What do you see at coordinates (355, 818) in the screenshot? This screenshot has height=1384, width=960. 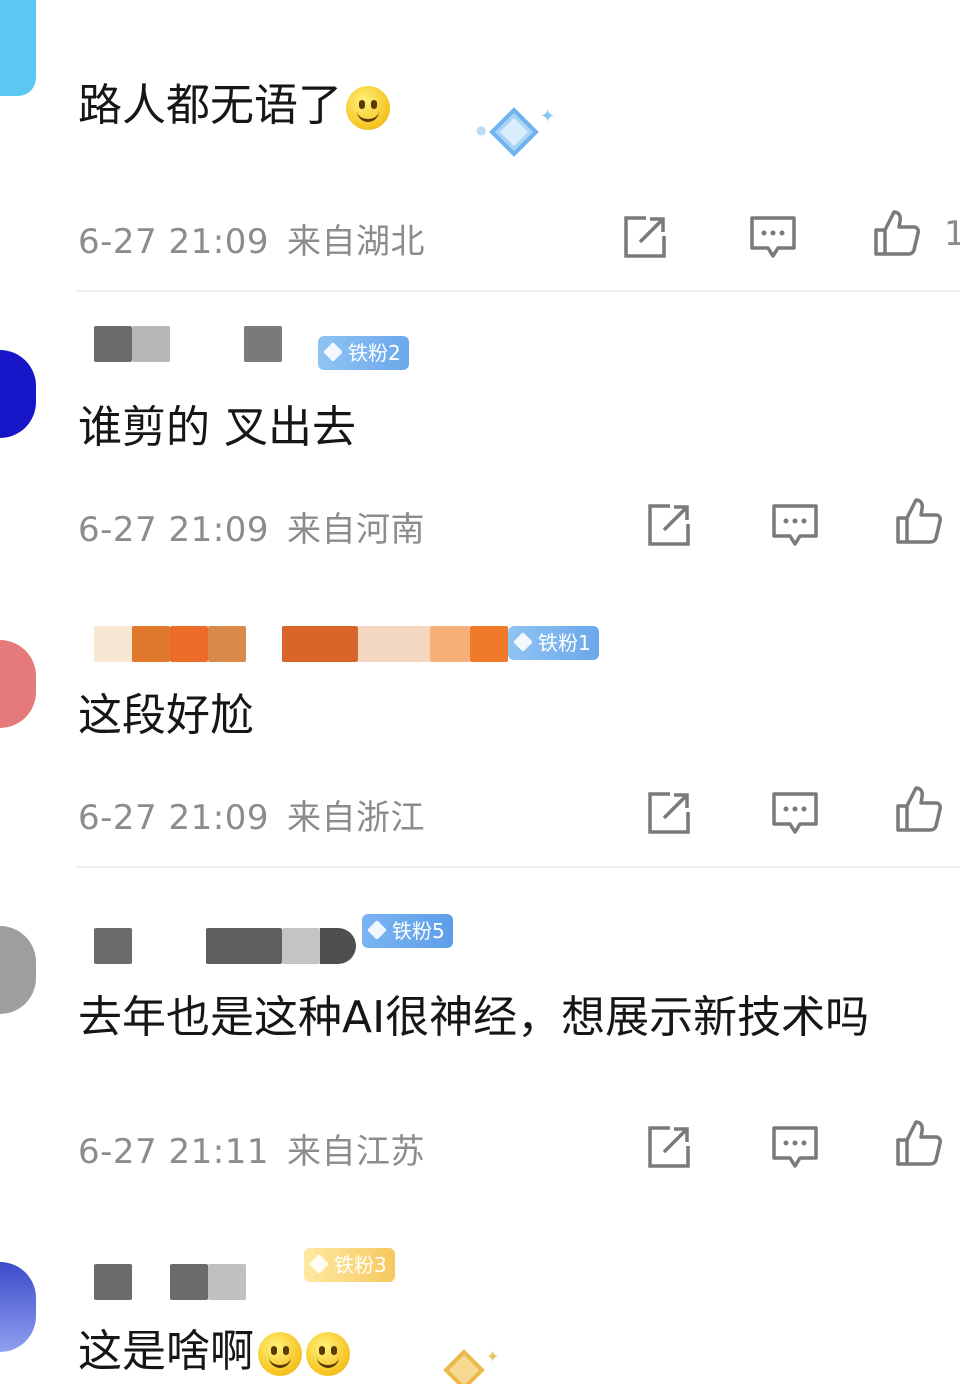 I see `location: 来自浙江` at bounding box center [355, 818].